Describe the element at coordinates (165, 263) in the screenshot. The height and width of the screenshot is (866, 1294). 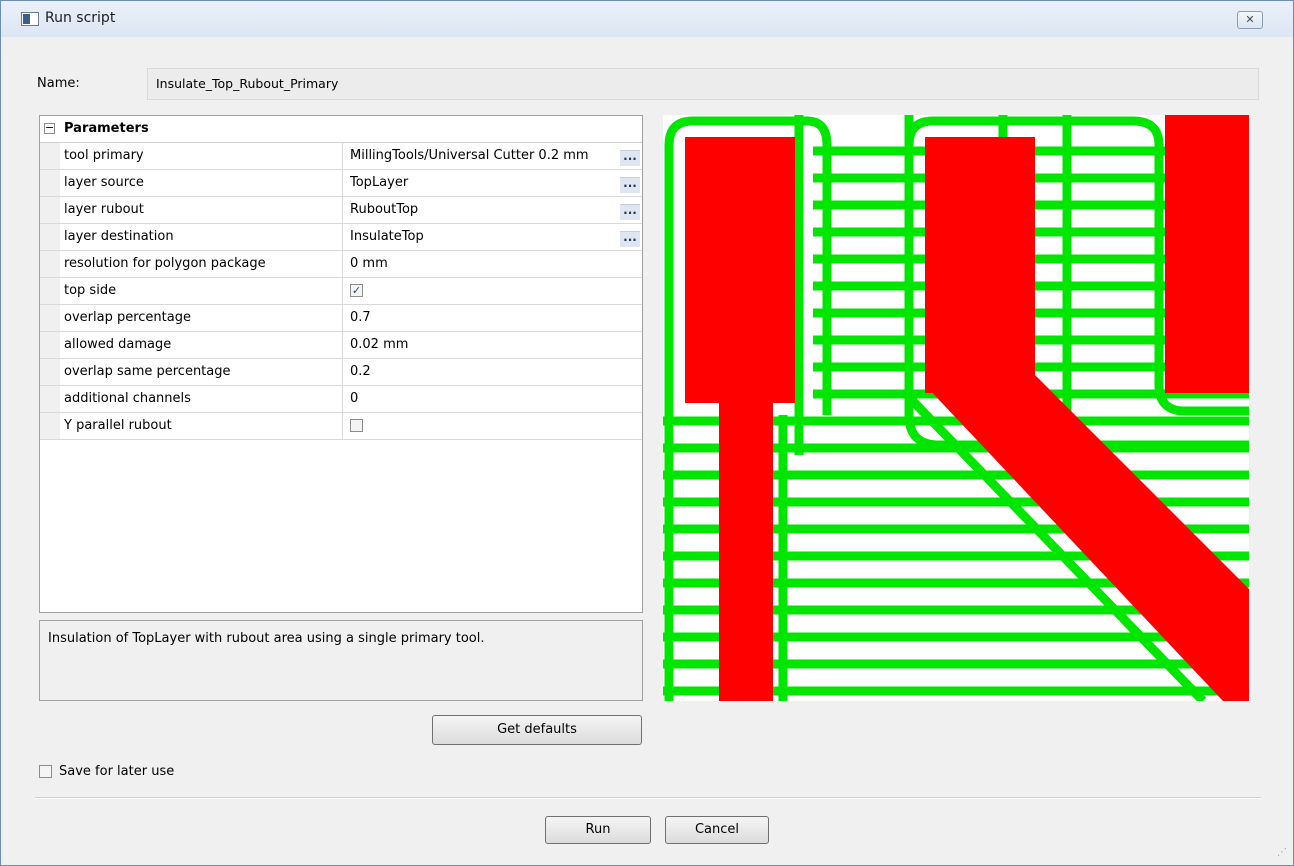
I see `parameter-key: resolution for polygon package` at that location.